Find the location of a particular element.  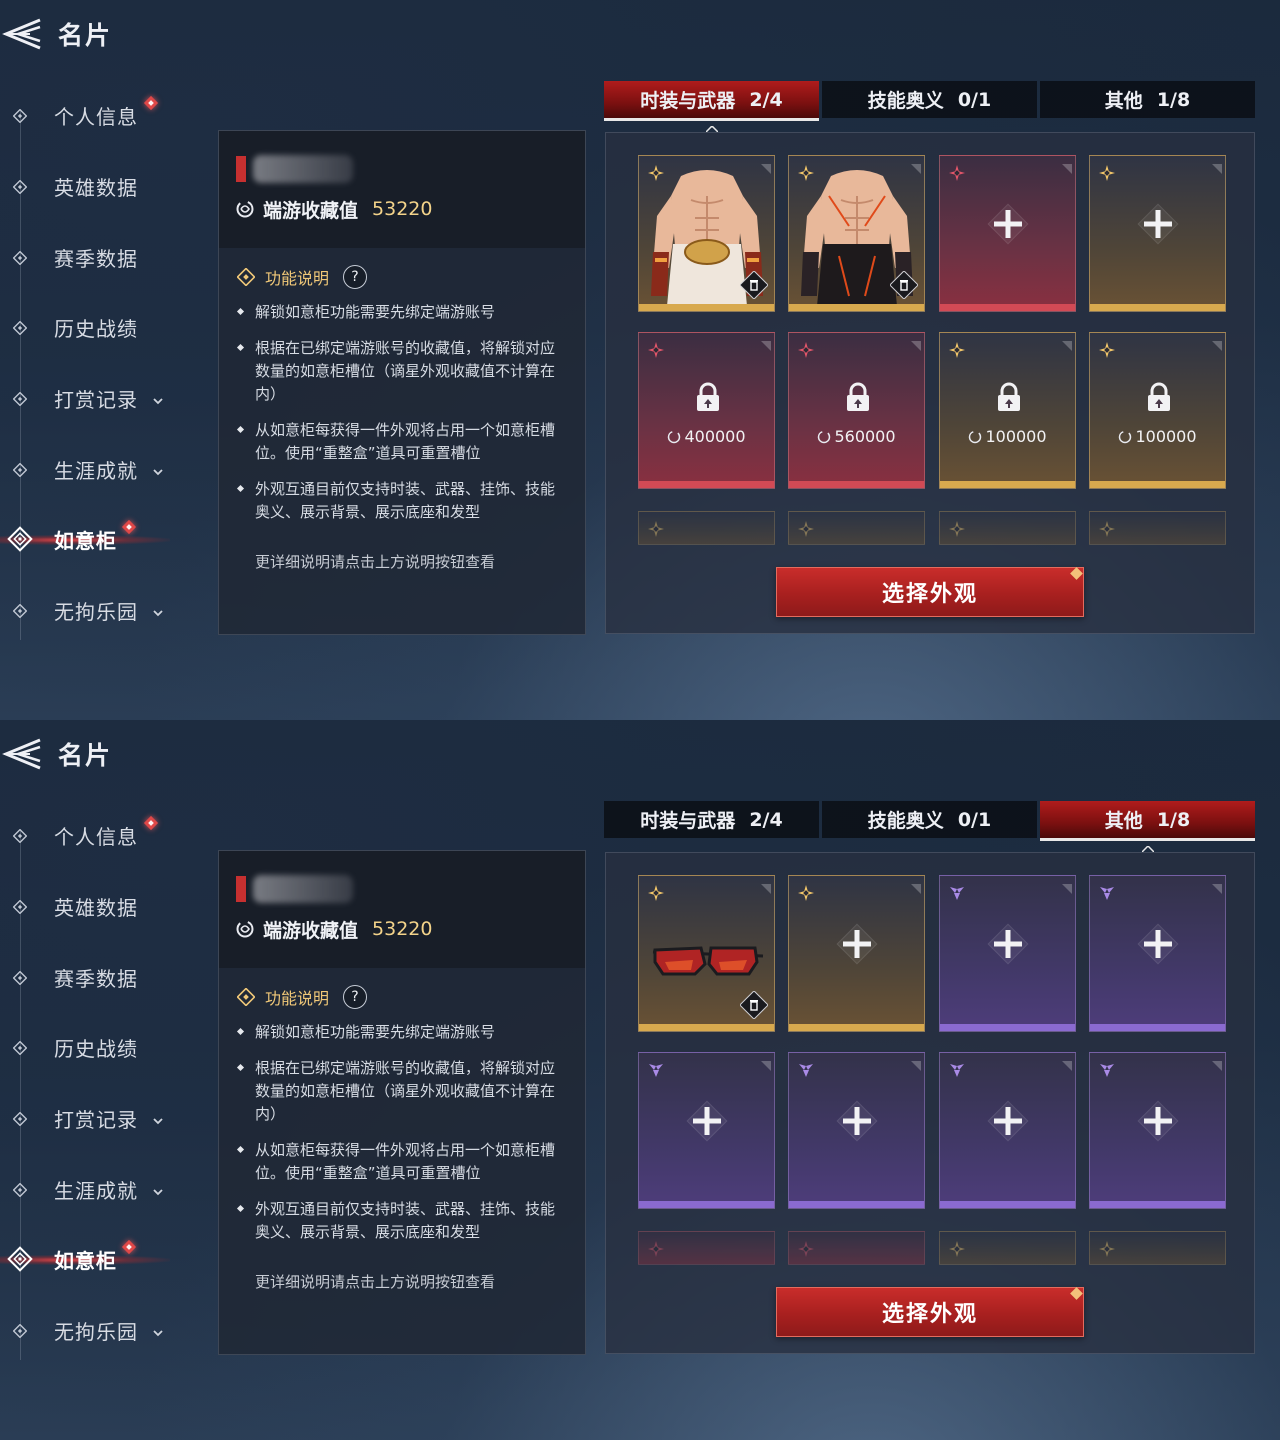

tab-bar: 时装与武器 2/4 技能奥义 0/1 其他 1/8 is located at coordinates (931, 107).